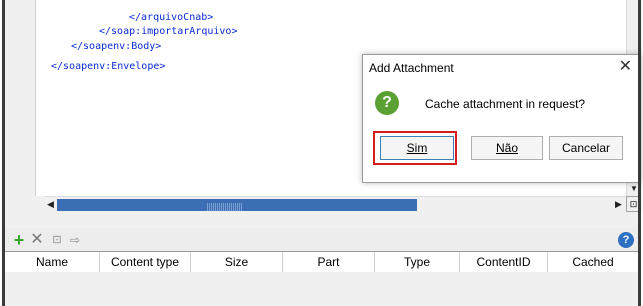 The image size is (643, 306). What do you see at coordinates (116, 46) in the screenshot?
I see `code-line: </soapenv:Body>` at bounding box center [116, 46].